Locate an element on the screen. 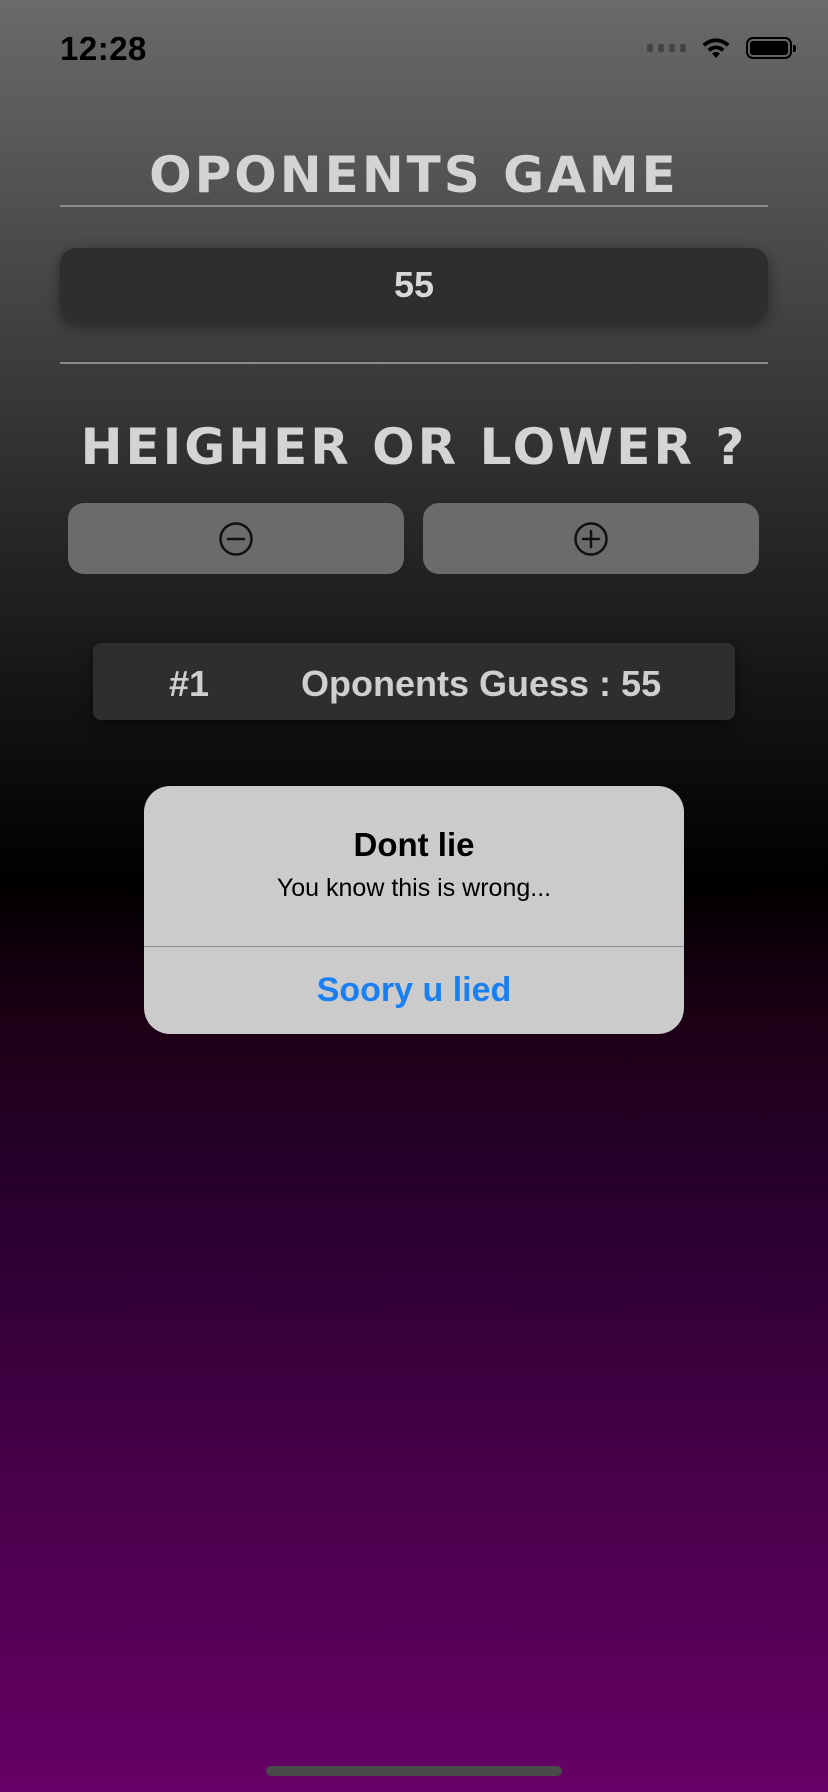  number-divider is located at coordinates (414, 363).